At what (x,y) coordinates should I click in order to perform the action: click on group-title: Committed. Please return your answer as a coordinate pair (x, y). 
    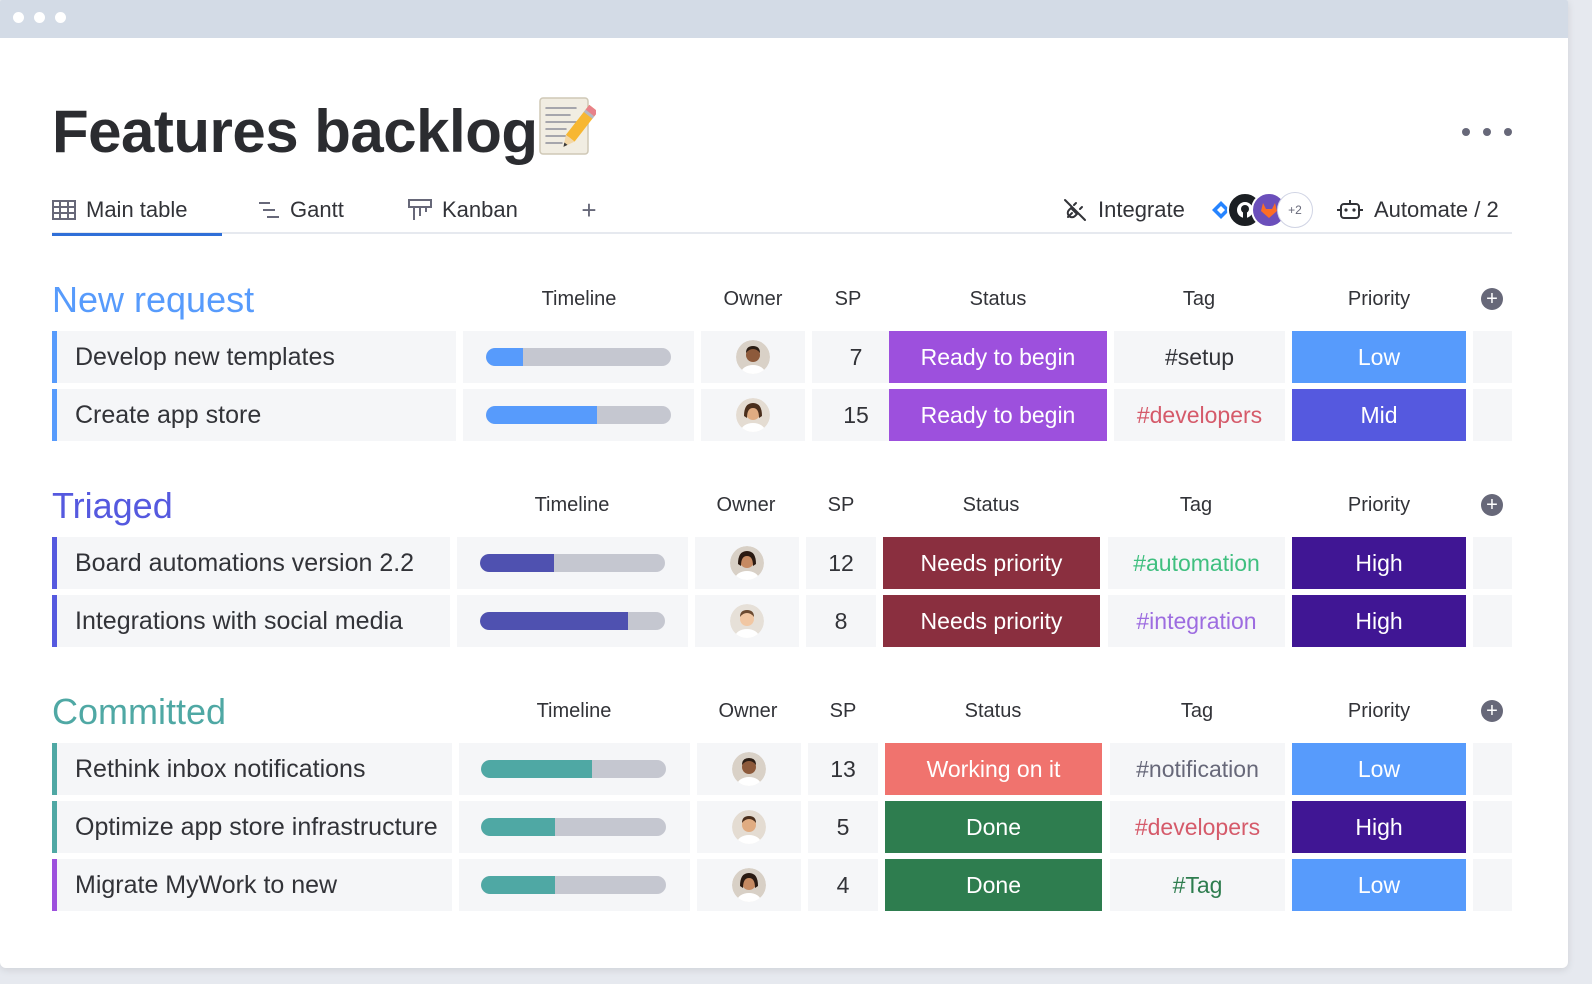
    Looking at the image, I should click on (139, 712).